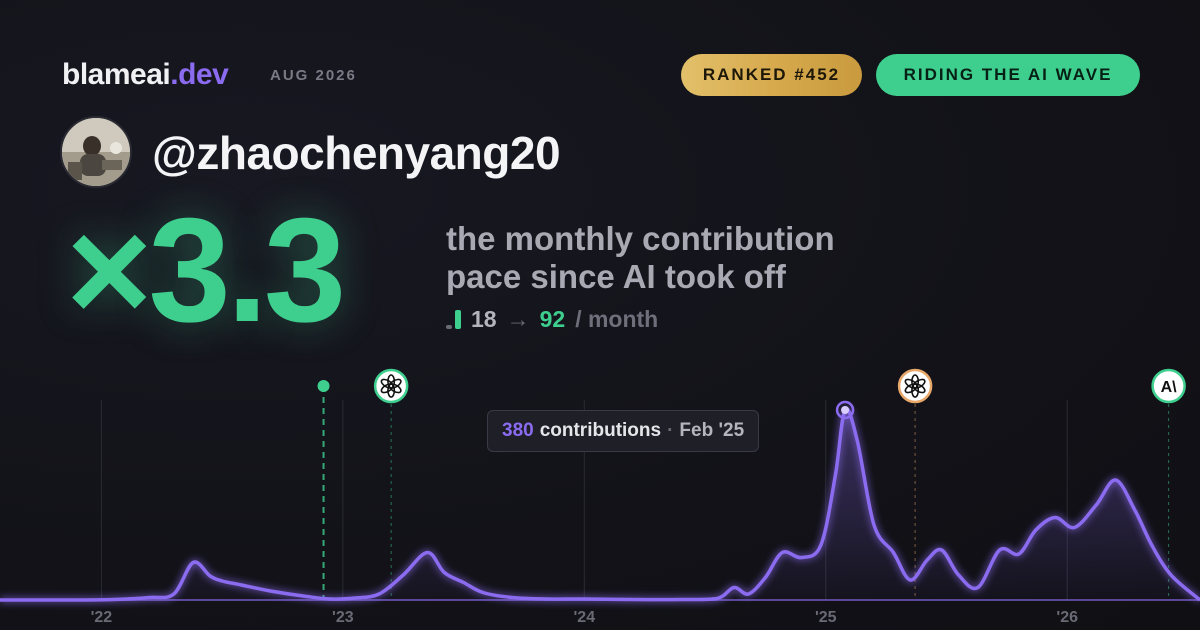  What do you see at coordinates (356, 153) in the screenshot?
I see `user-handle: @zhaochenyang20` at bounding box center [356, 153].